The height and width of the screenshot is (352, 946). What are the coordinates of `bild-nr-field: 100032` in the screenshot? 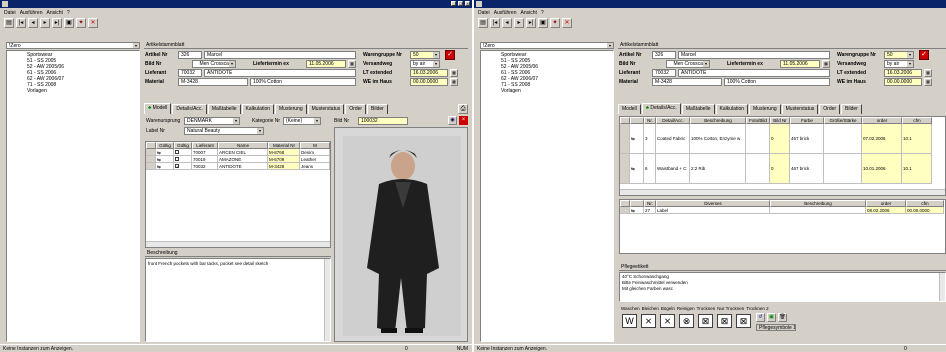 It's located at (383, 121).